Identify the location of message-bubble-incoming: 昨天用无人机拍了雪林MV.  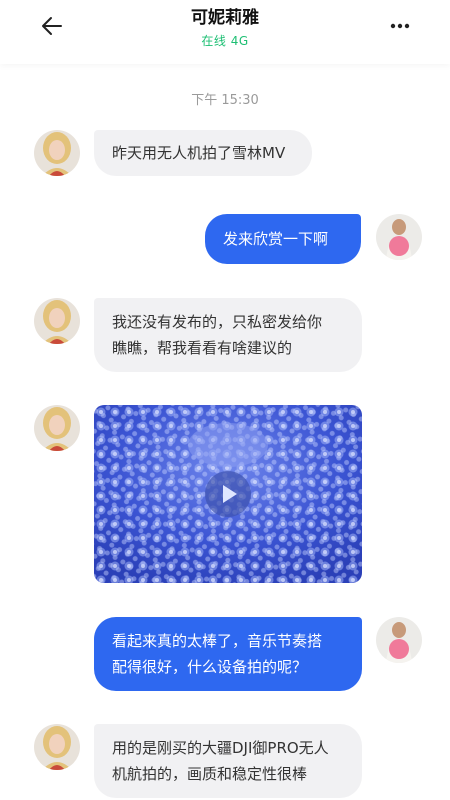
(203, 153).